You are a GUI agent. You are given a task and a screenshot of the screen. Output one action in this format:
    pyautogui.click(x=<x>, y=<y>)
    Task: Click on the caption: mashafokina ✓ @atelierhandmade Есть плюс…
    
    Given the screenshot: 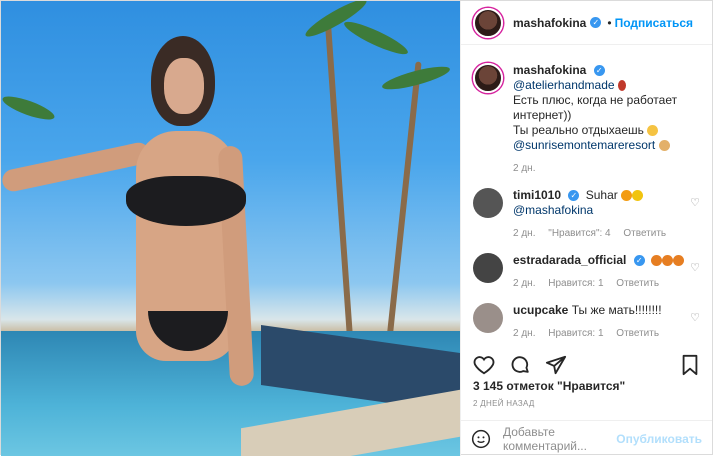 What is the action you would take?
    pyautogui.click(x=586, y=117)
    